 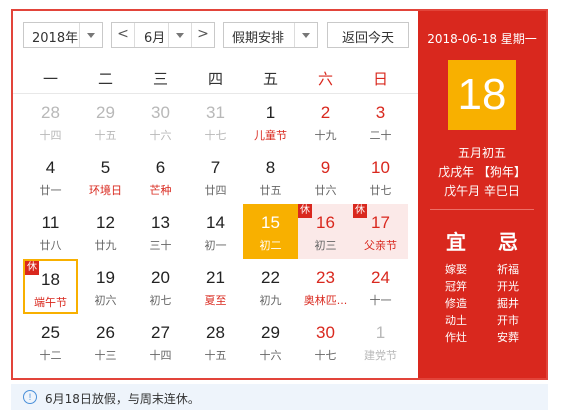 I want to click on day-cell: 13 三十, so click(x=160, y=231).